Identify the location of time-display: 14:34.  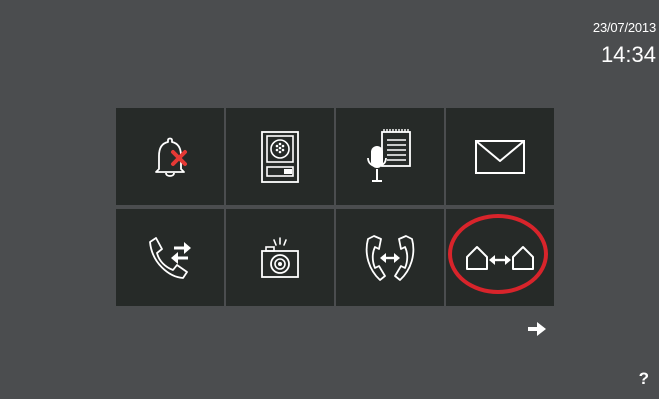
(628, 54).